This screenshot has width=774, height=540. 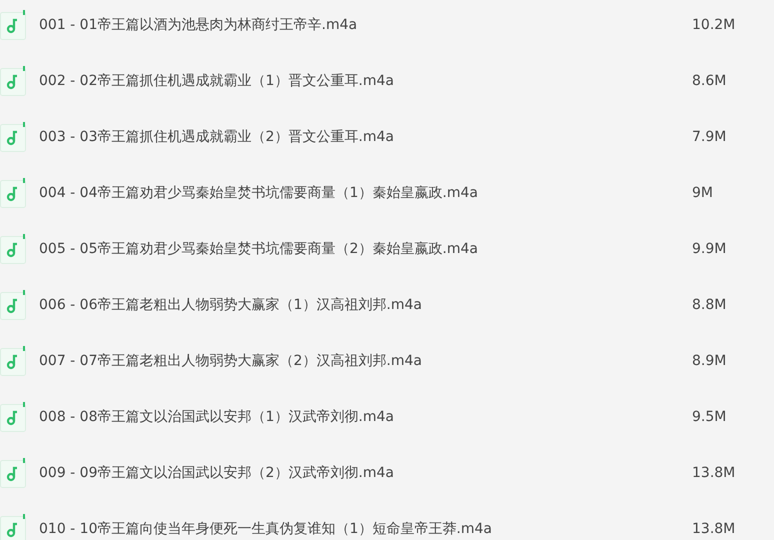 What do you see at coordinates (365, 193) in the screenshot?
I see `file-name: 004 - 04帝王篇劝君少骂秦始皇焚书坑儒要商量（1）秦始皇嬴政.m4a` at bounding box center [365, 193].